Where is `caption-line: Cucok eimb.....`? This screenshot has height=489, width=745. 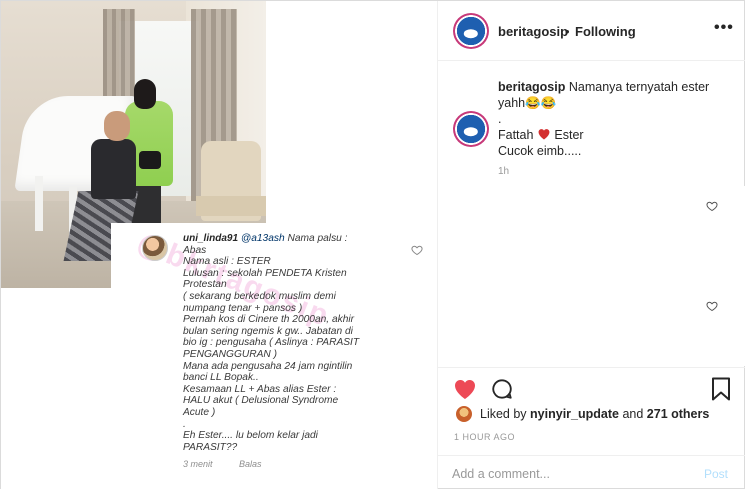
caption-line: Cucok eimb..... is located at coordinates (540, 151).